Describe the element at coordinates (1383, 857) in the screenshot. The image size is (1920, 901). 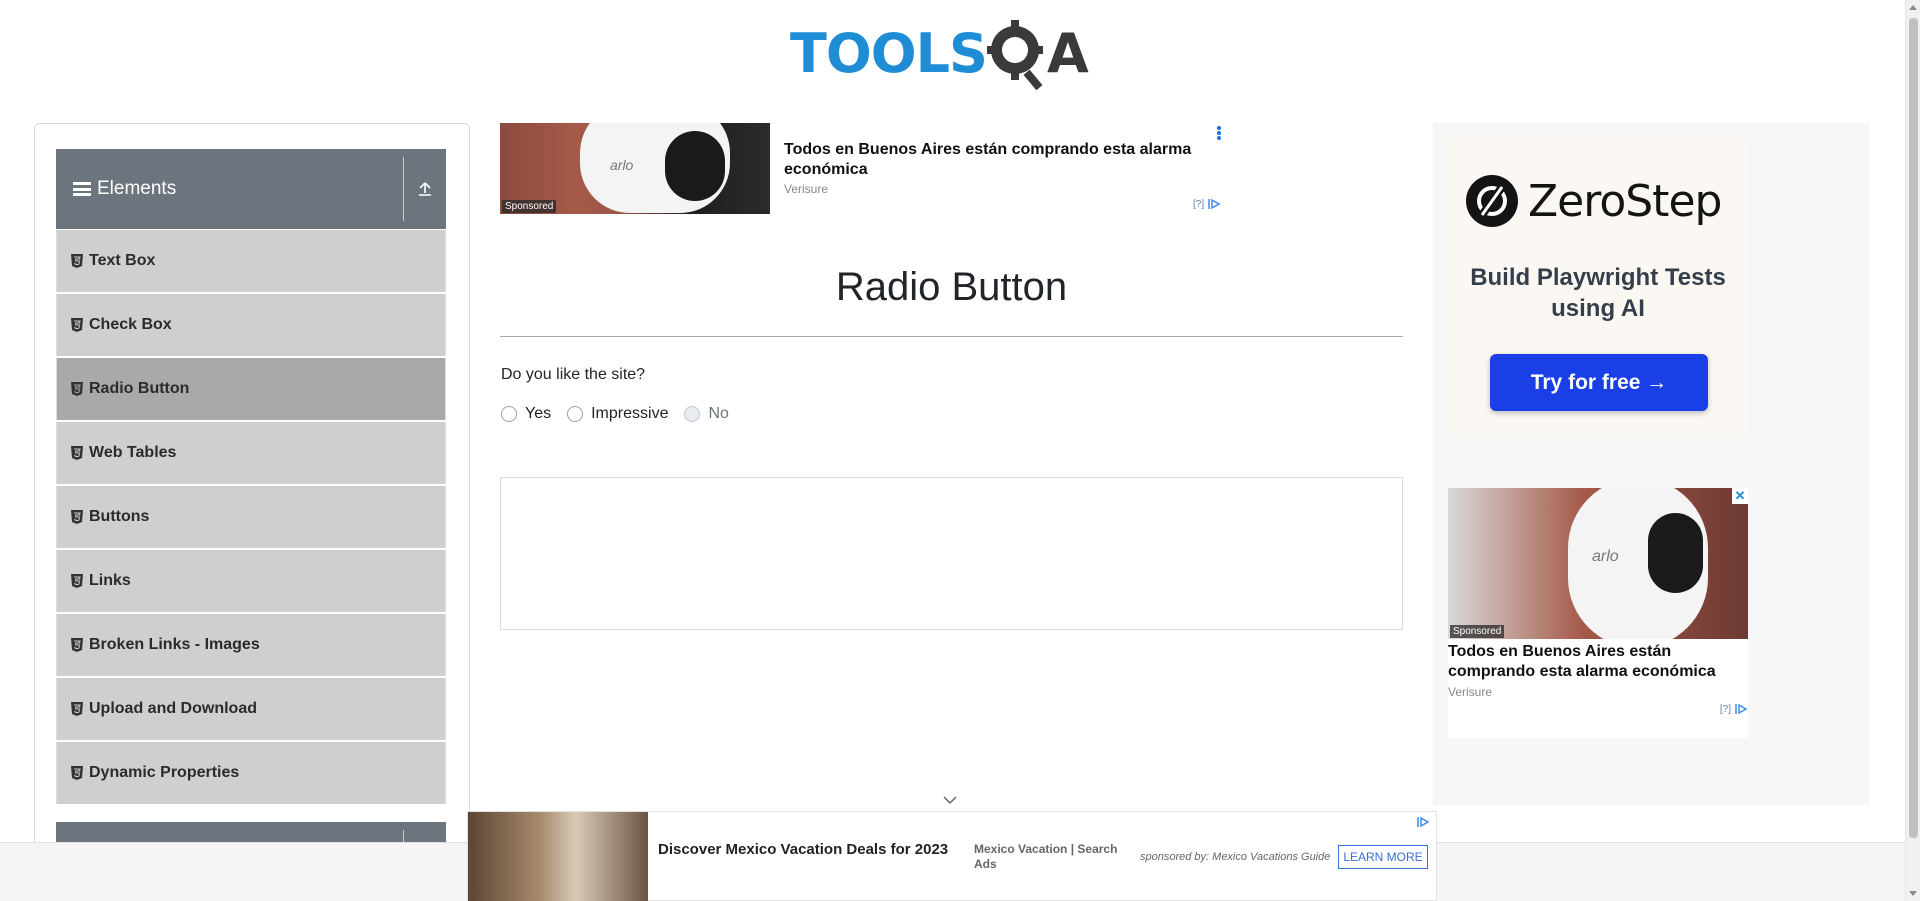
I see `learn-more-button: LEARN MORE` at that location.